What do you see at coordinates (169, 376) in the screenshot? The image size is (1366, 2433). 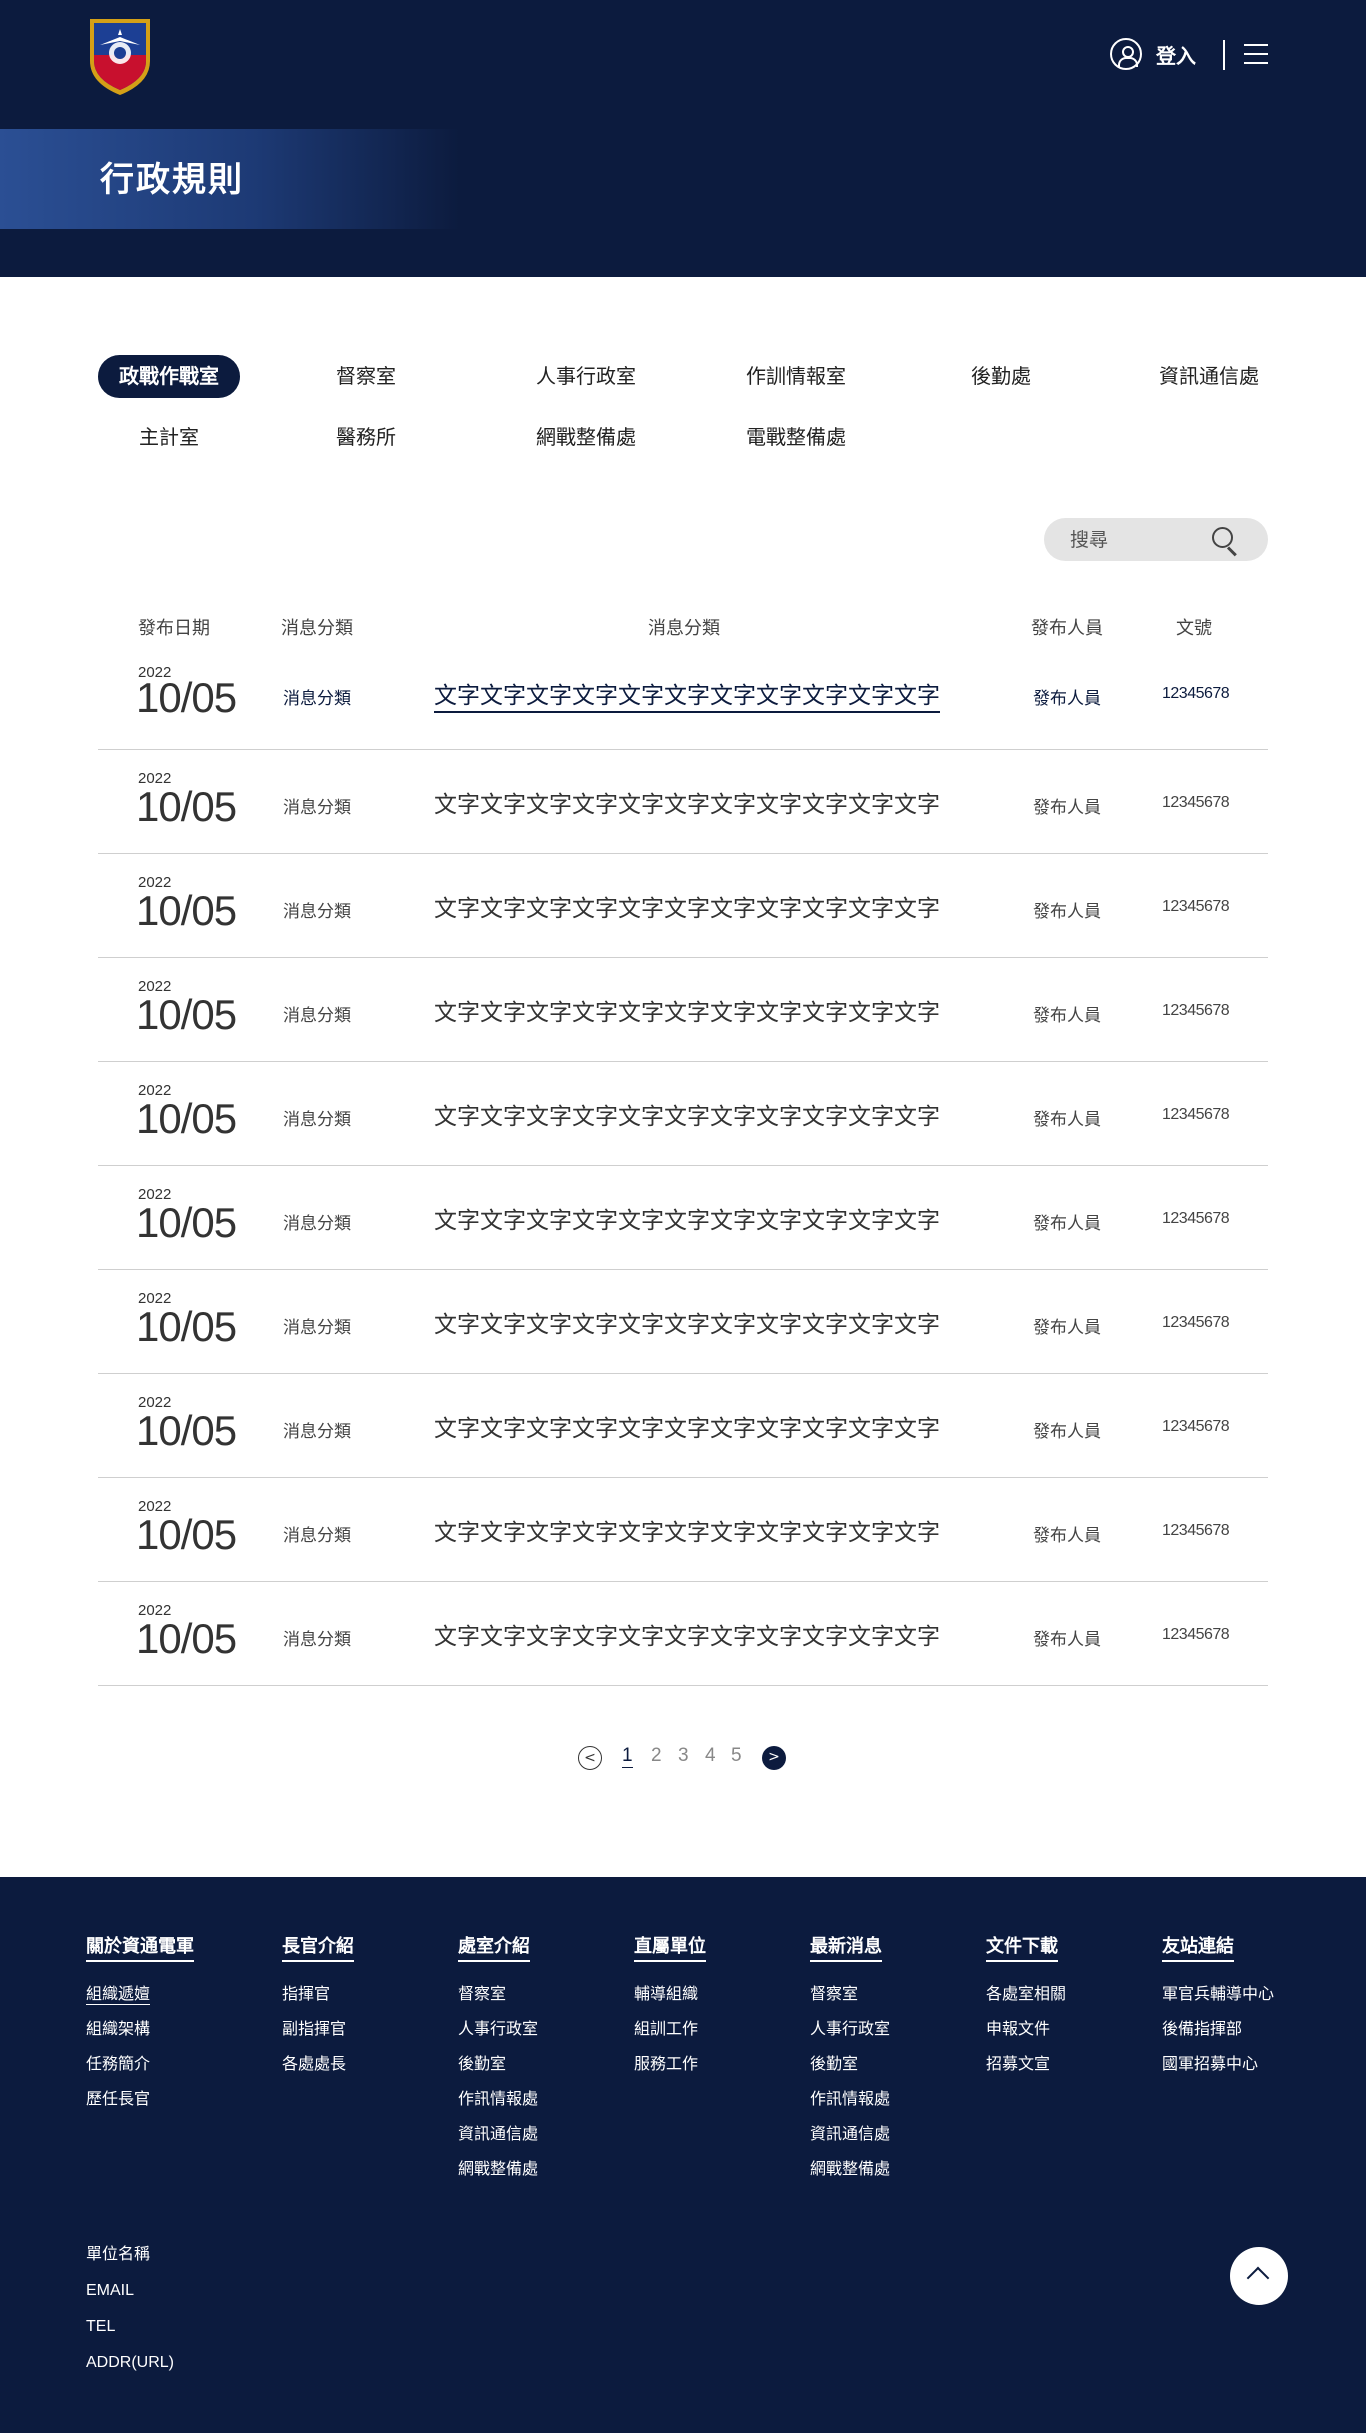 I see `tab-political-warfare: 政戰作戰室` at bounding box center [169, 376].